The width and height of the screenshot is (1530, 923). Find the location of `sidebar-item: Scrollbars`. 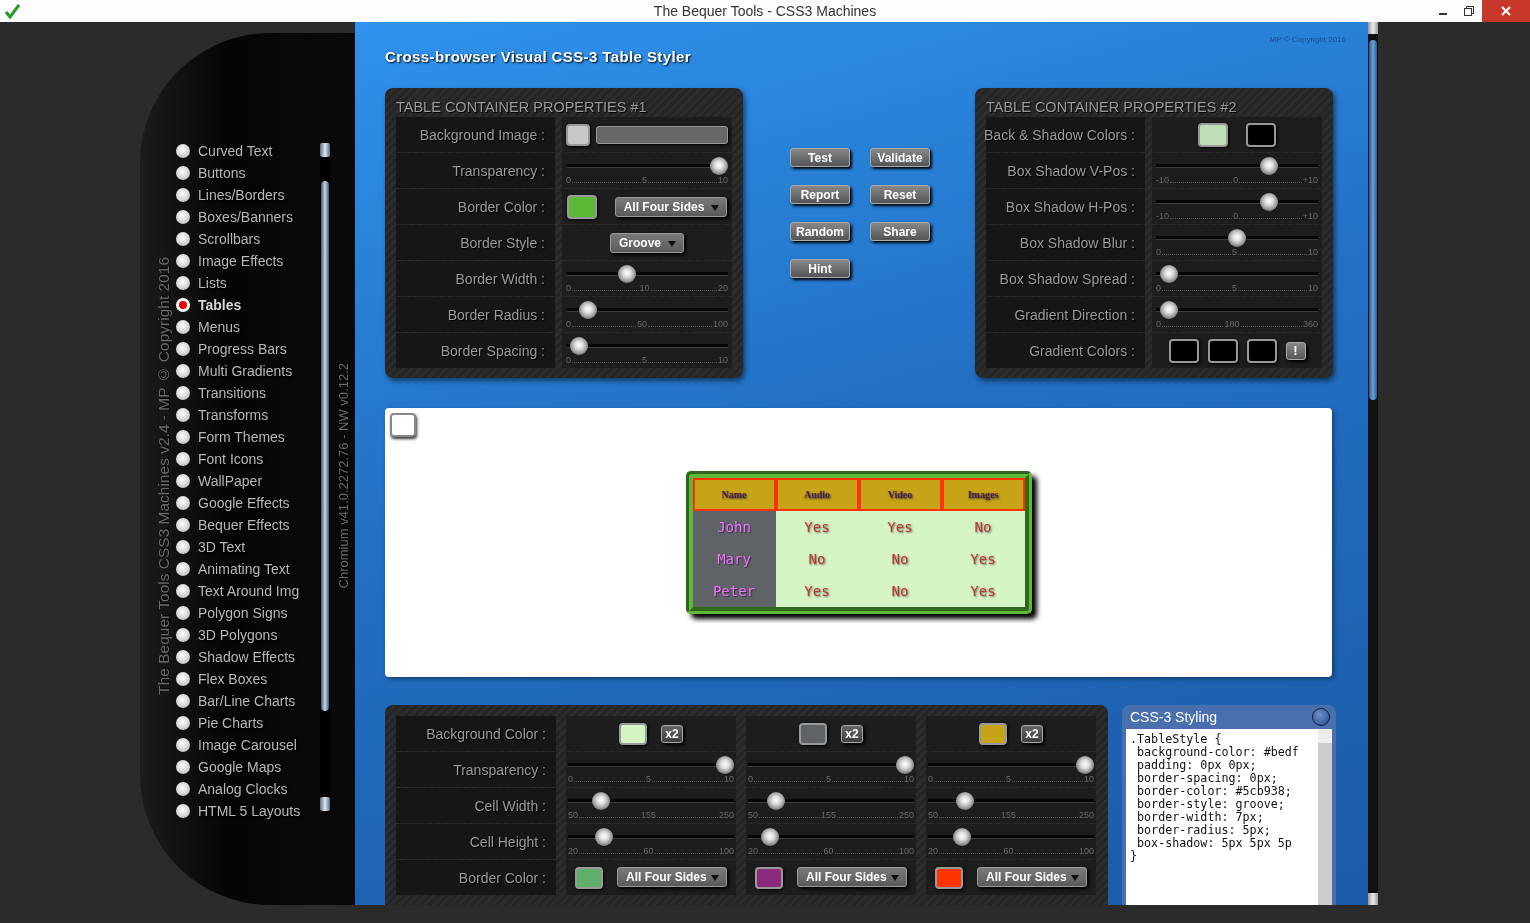

sidebar-item: Scrollbars is located at coordinates (247, 239).